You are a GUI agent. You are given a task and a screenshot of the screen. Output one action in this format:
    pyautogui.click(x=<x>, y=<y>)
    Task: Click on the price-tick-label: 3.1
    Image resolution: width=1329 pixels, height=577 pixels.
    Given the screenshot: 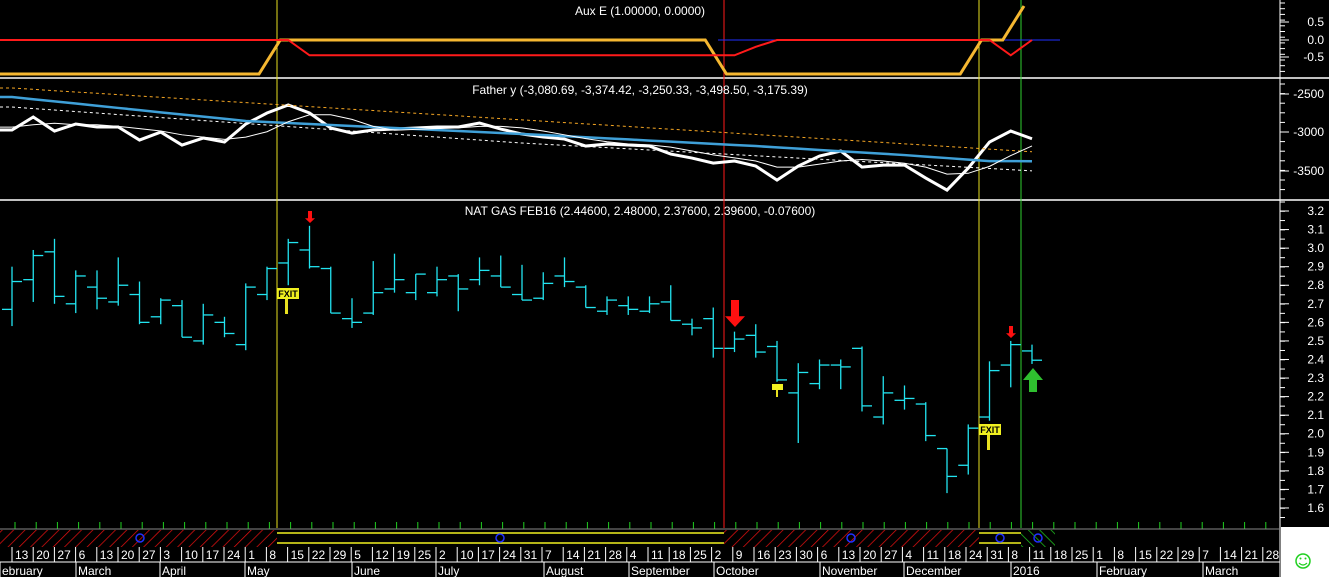 What is the action you would take?
    pyautogui.click(x=1315, y=230)
    